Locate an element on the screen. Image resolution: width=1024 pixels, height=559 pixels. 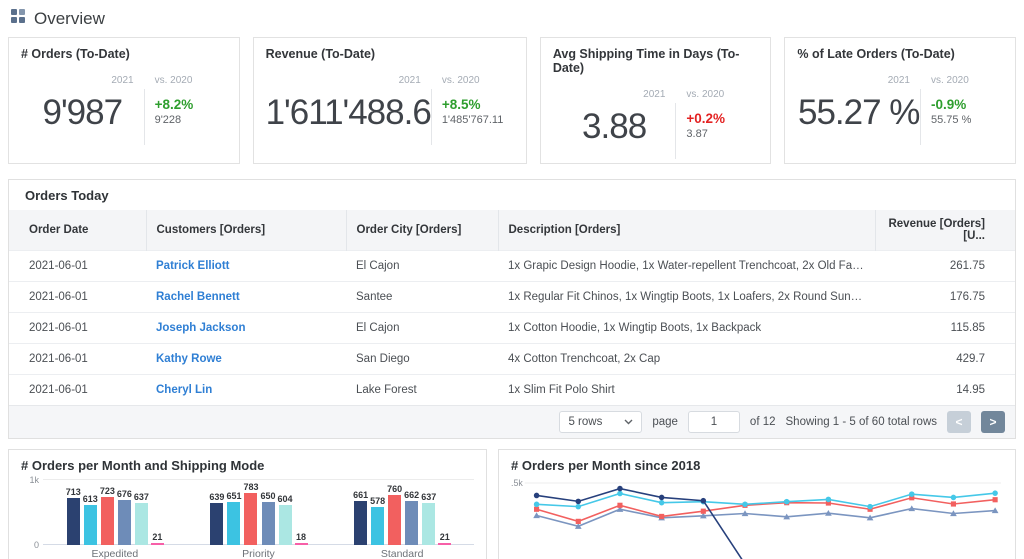
col-header-customers: Customers [Orders] is located at coordinates (245, 230).